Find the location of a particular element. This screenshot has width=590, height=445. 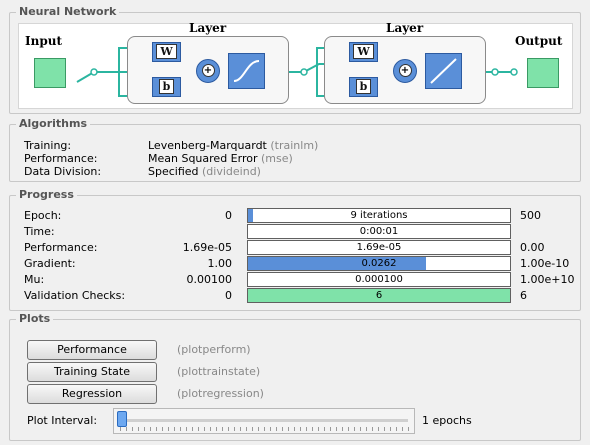

progress-bar-text: 0:00:01 is located at coordinates (379, 231).